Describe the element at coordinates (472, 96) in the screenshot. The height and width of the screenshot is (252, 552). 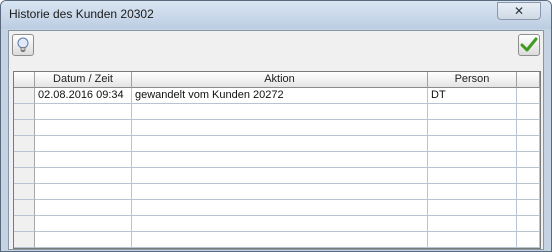
I see `cell-person: DT` at that location.